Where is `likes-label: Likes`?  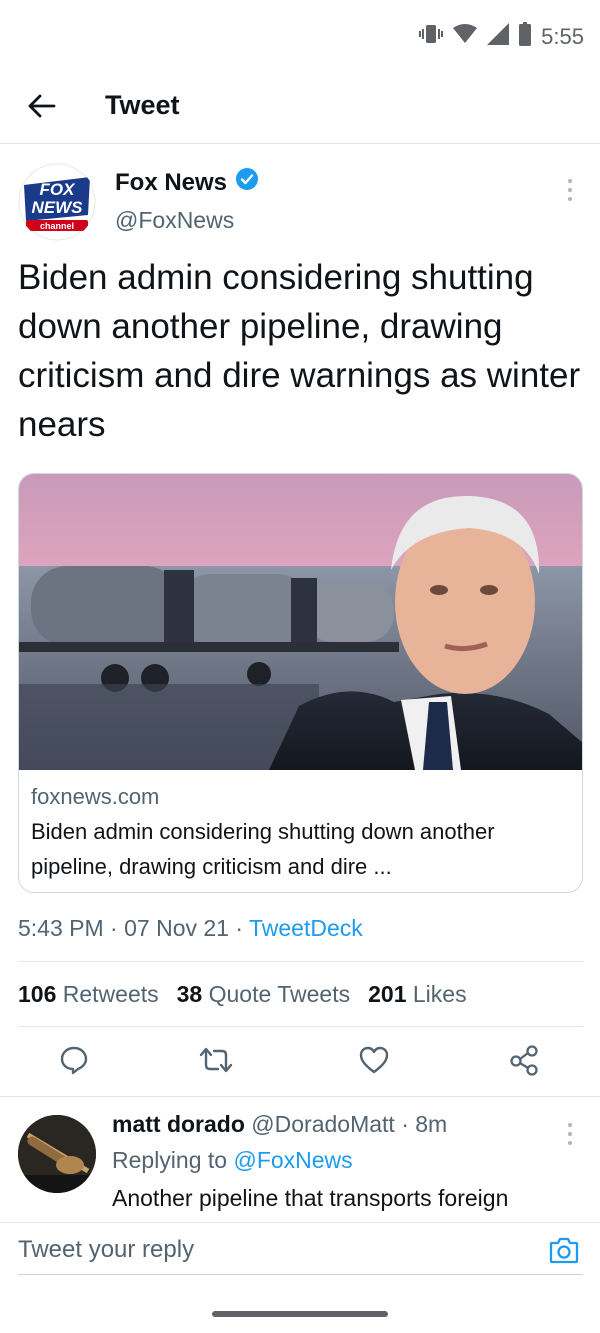 likes-label: Likes is located at coordinates (439, 994).